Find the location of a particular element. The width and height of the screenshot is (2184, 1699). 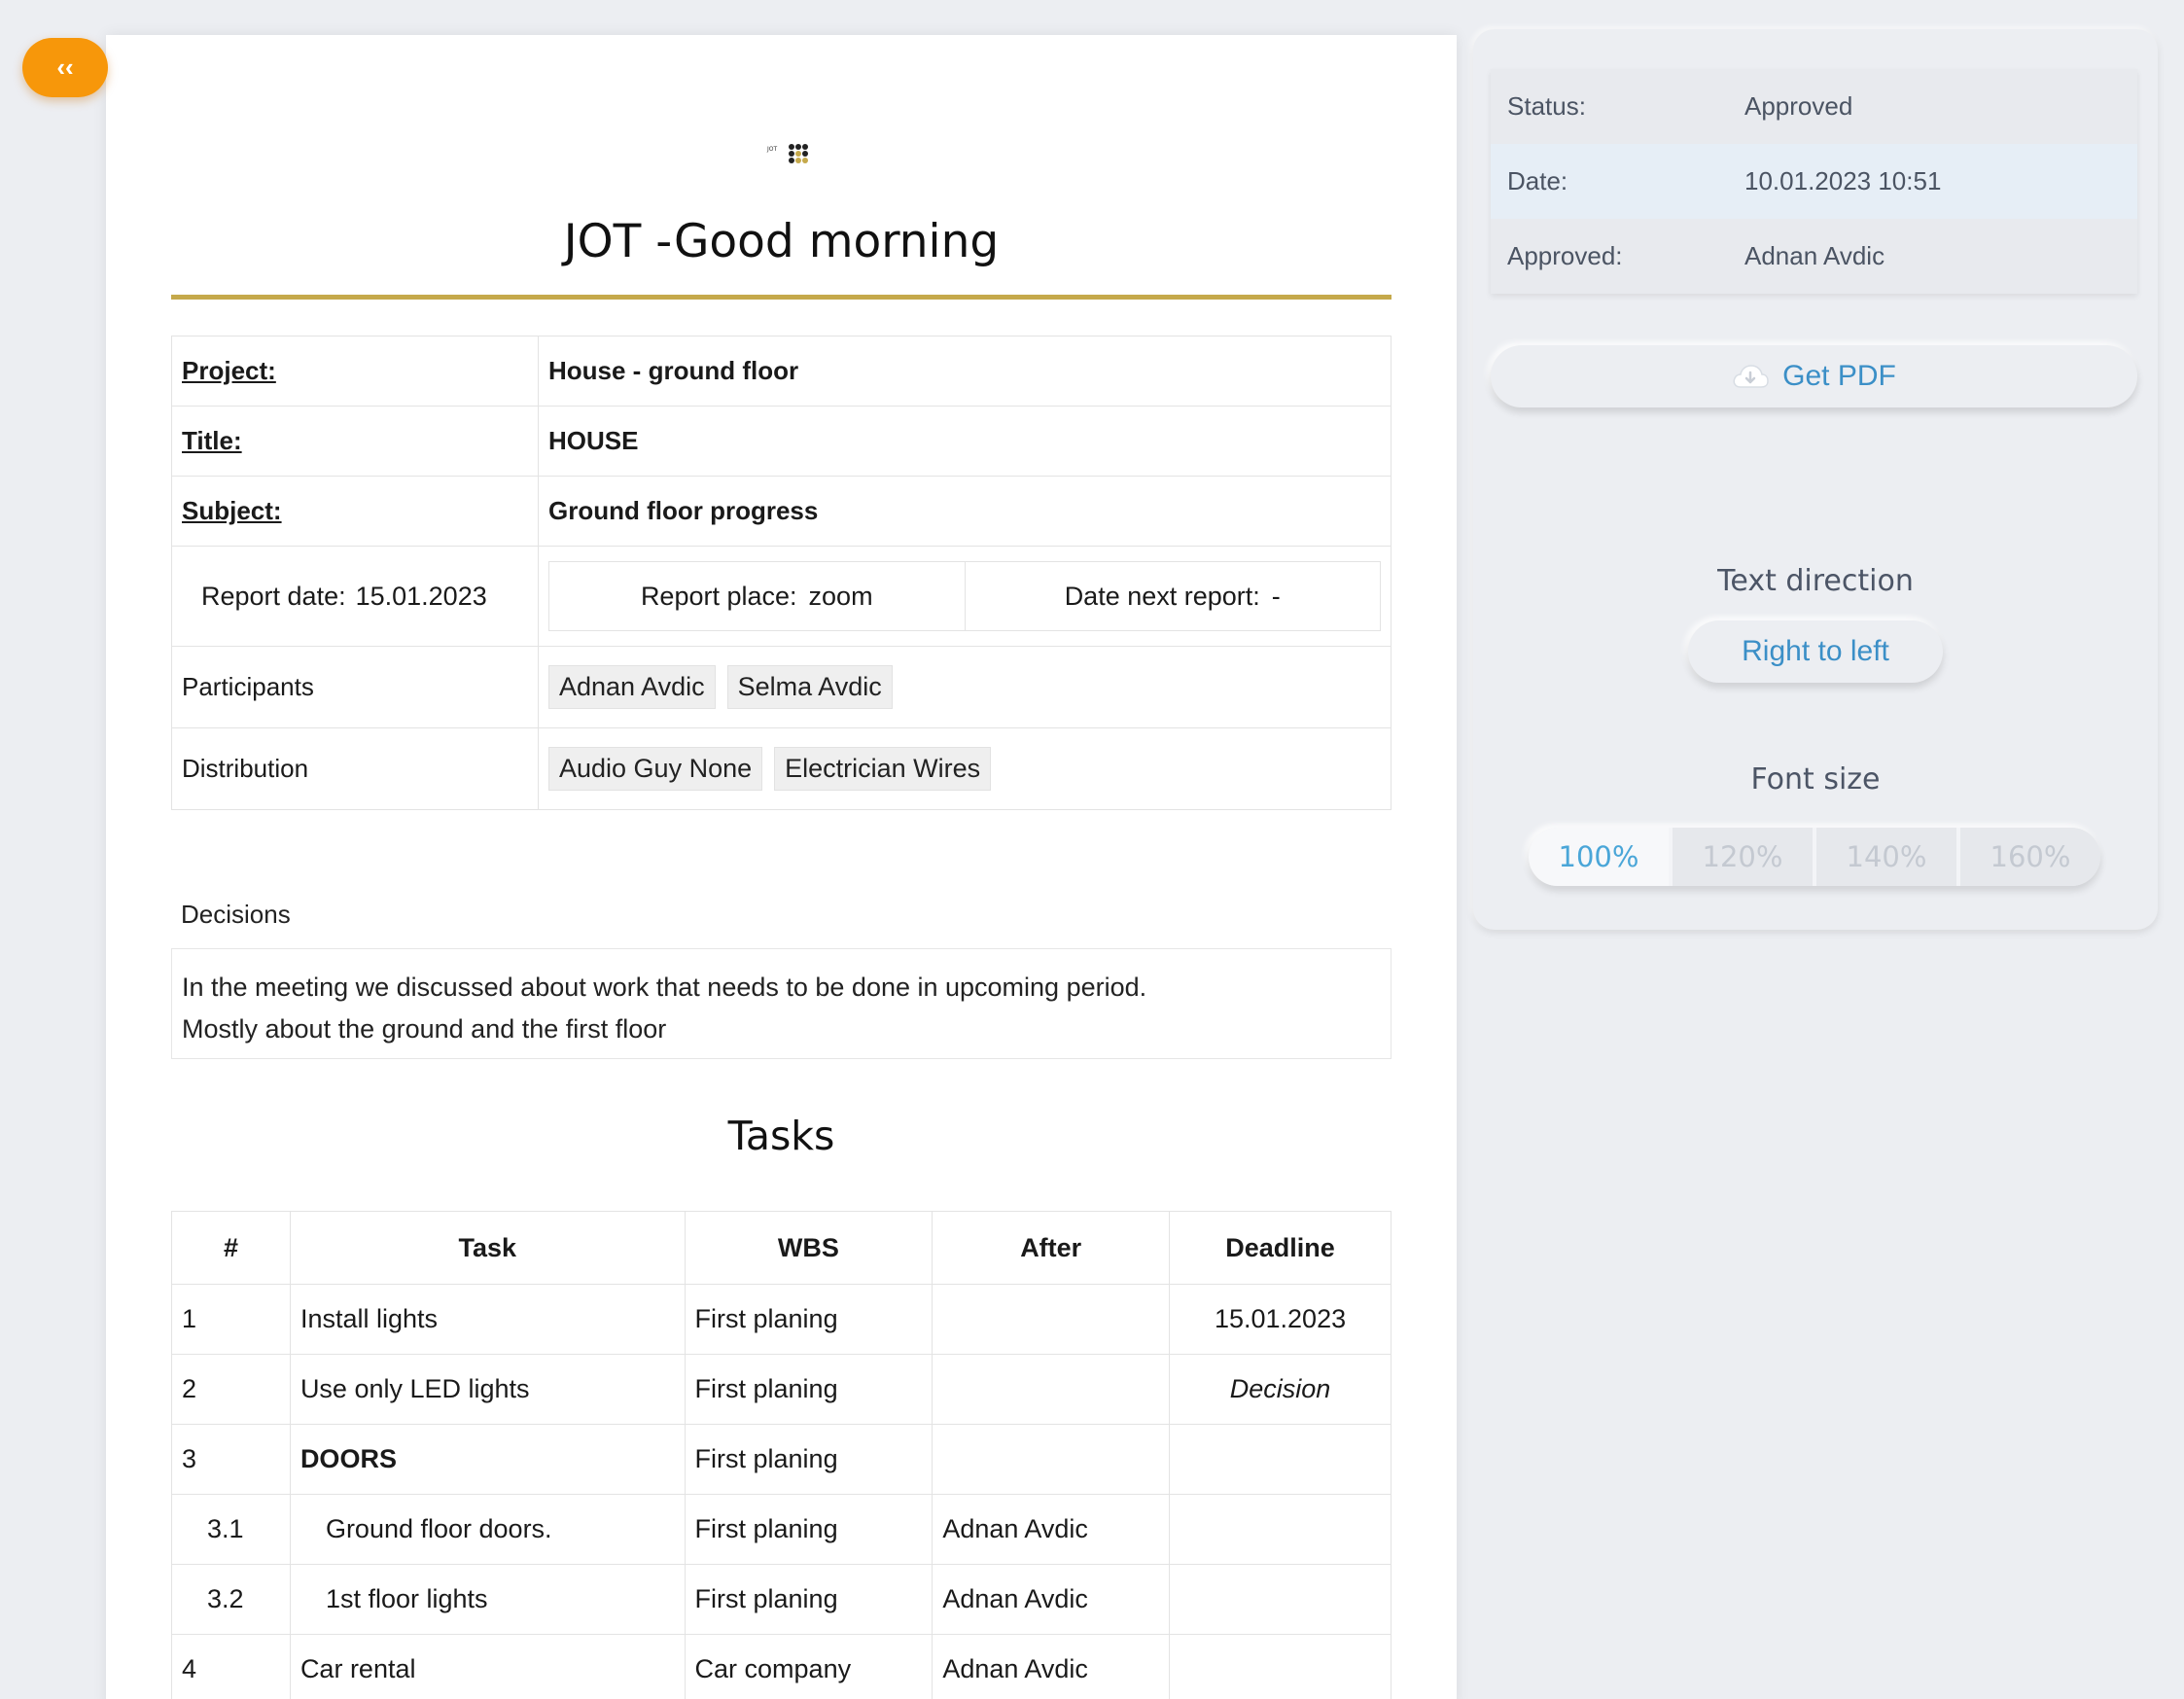

approved-value: Adnan Avdic is located at coordinates (1814, 256).